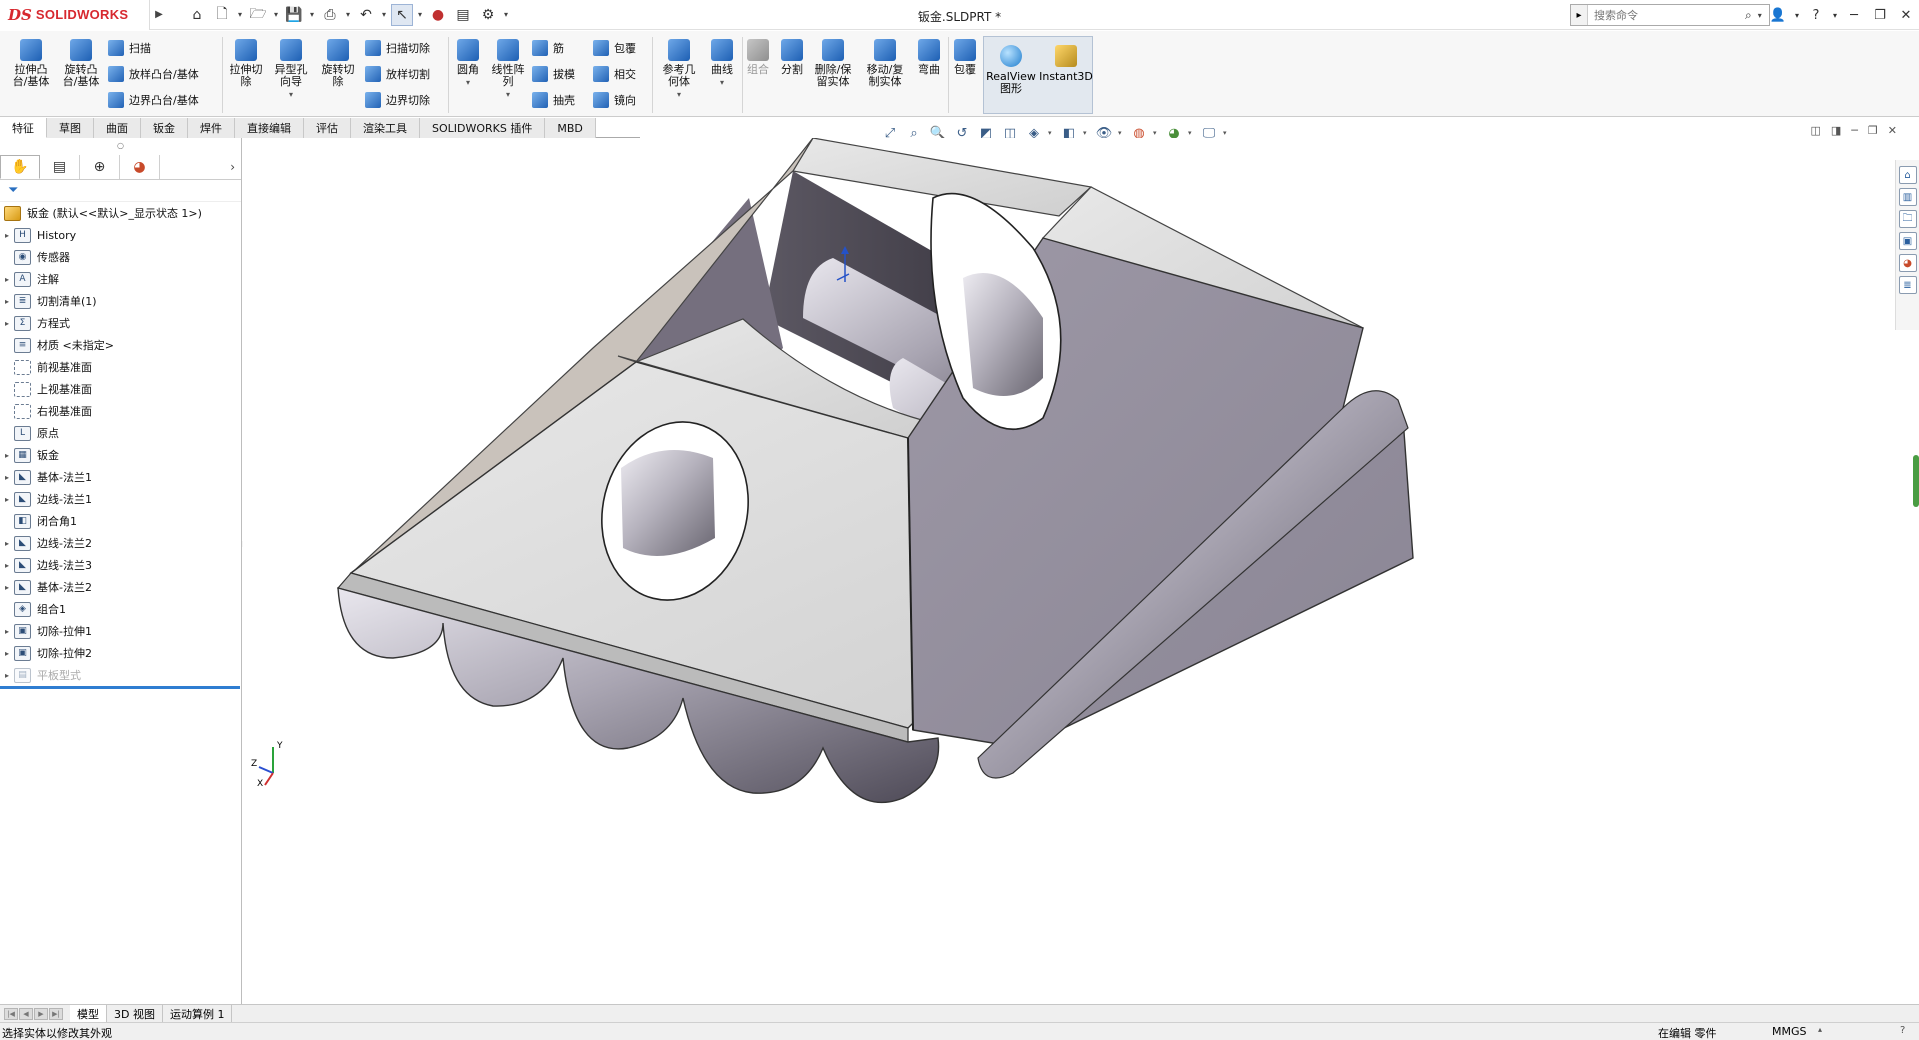  Describe the element at coordinates (397, 74) in the screenshot. I see `lofted-cut-button: 放样切割` at that location.